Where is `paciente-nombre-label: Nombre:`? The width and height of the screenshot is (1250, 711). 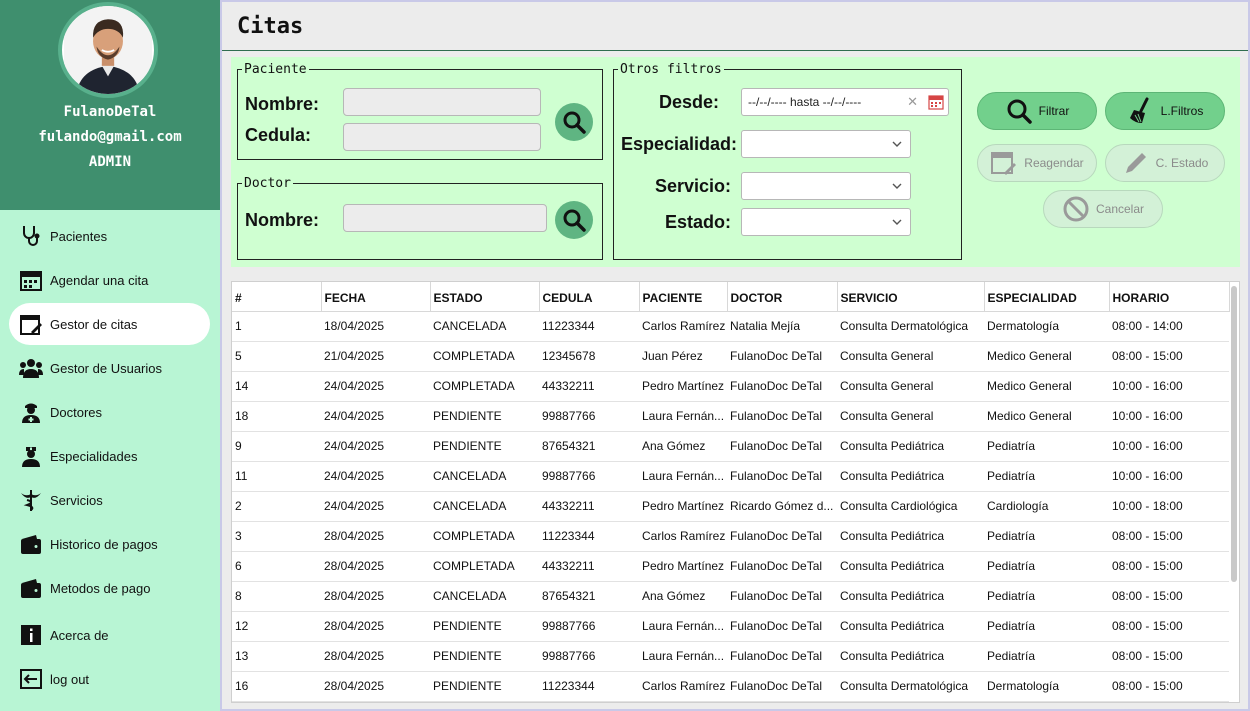 paciente-nombre-label: Nombre: is located at coordinates (282, 104).